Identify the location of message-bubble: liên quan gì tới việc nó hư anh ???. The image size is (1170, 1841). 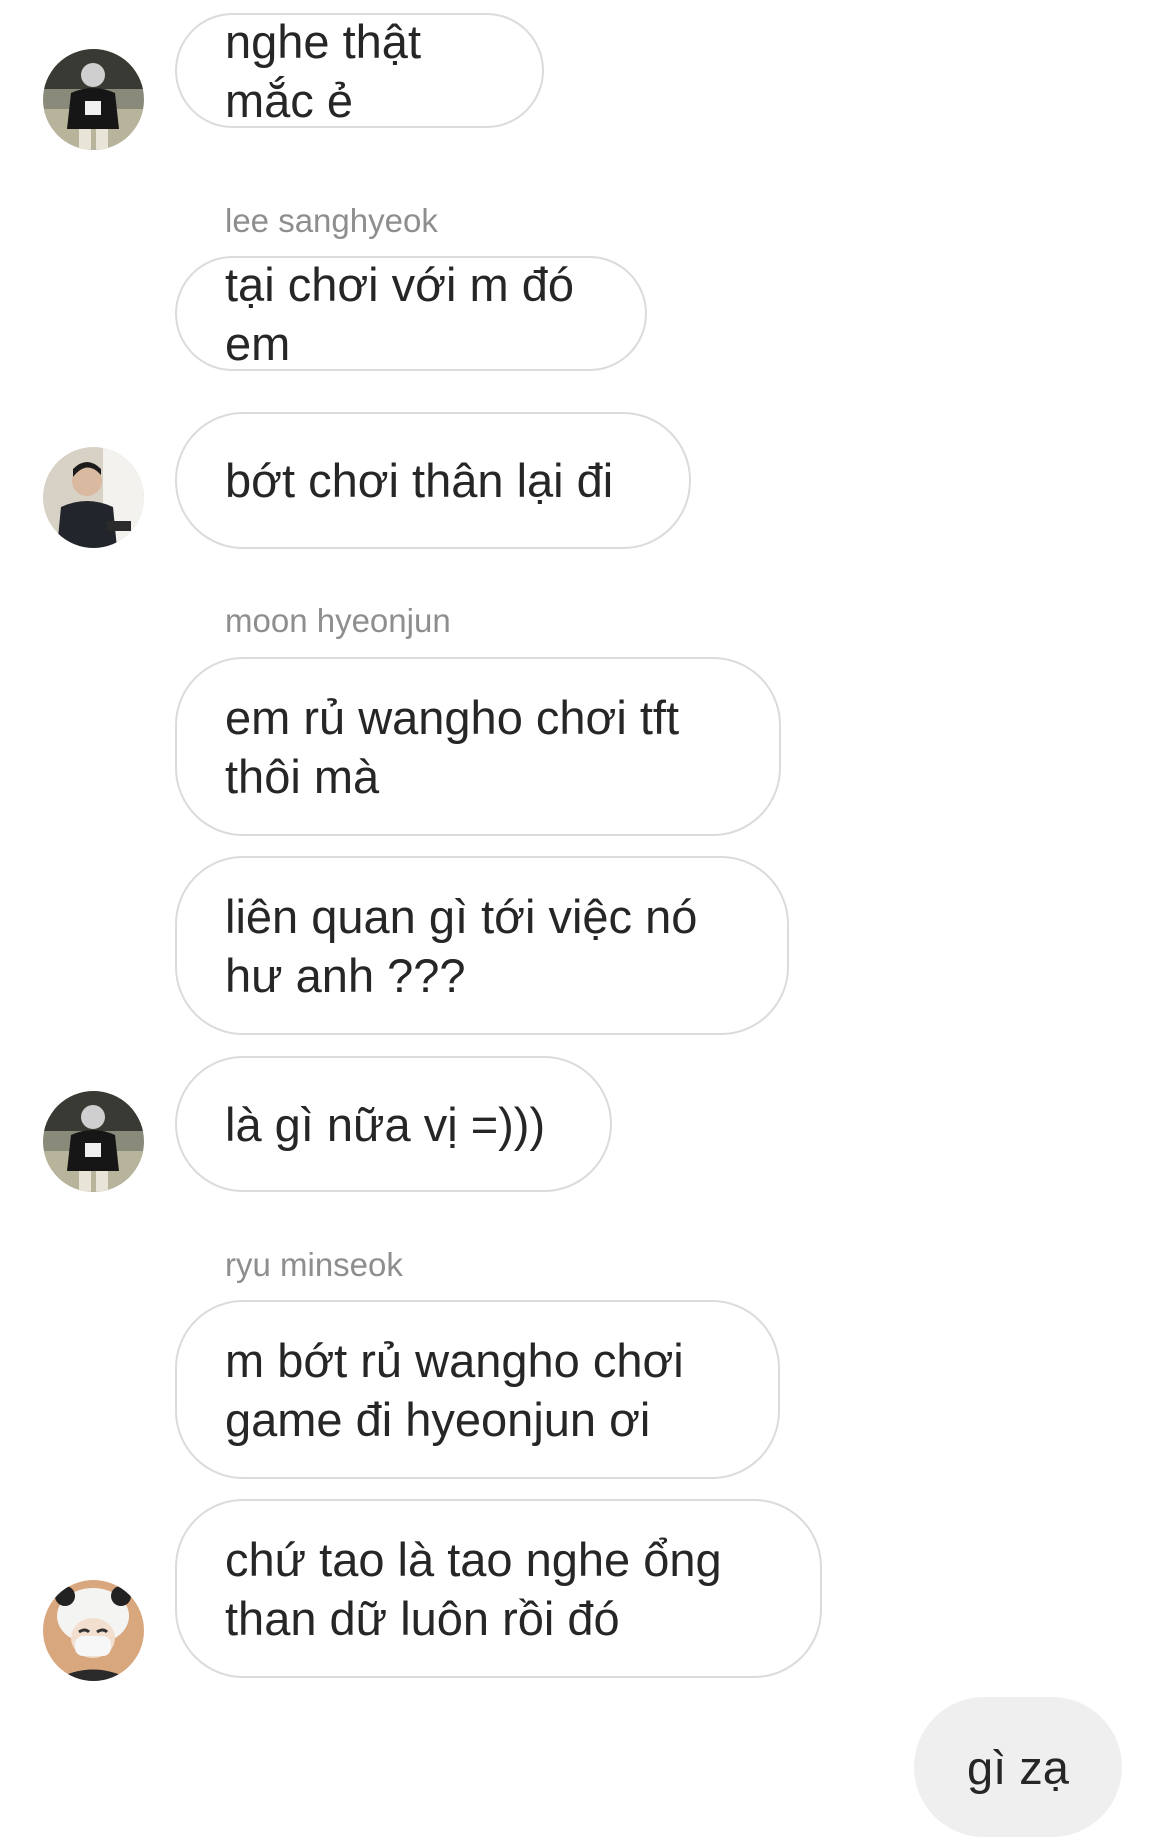
(482, 945).